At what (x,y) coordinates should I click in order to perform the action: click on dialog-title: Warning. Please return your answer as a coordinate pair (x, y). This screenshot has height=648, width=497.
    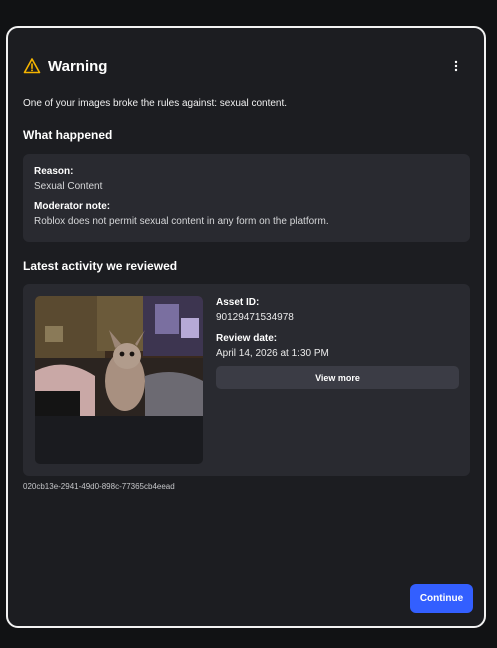
    Looking at the image, I should click on (78, 66).